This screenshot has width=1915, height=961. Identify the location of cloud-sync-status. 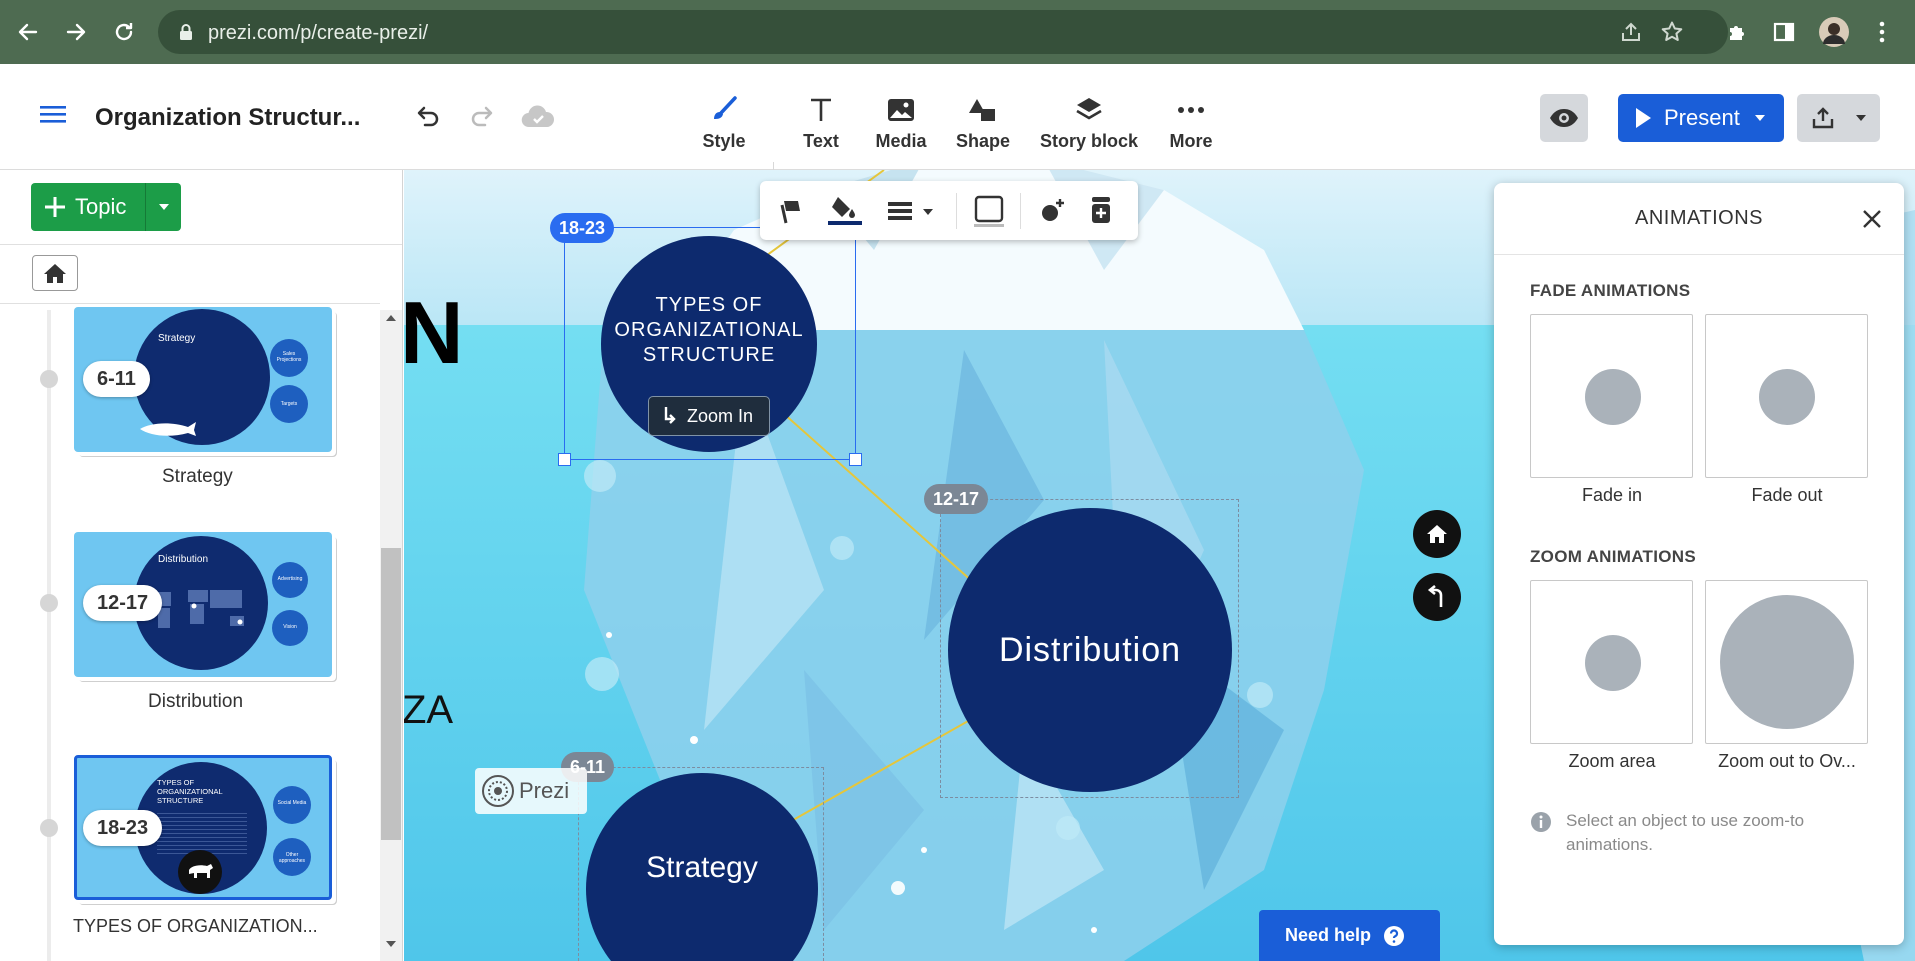
(538, 117).